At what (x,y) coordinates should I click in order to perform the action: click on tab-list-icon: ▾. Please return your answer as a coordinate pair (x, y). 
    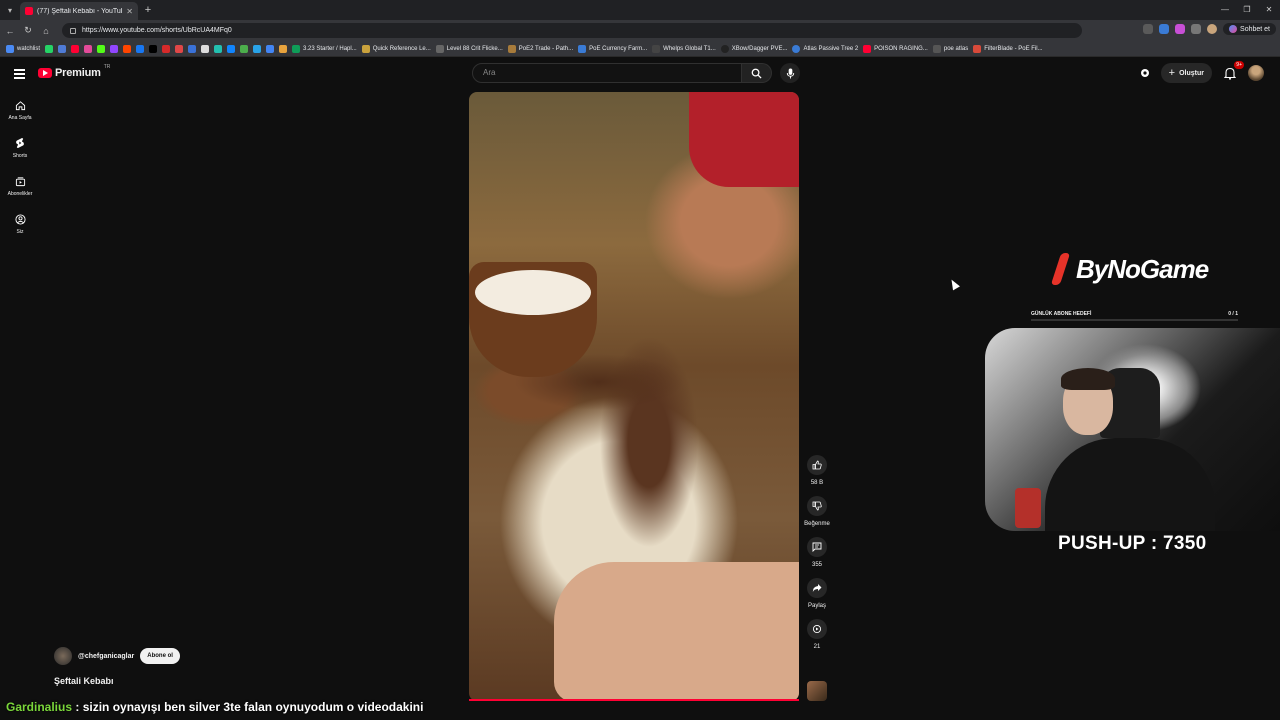
    Looking at the image, I should click on (10, 10).